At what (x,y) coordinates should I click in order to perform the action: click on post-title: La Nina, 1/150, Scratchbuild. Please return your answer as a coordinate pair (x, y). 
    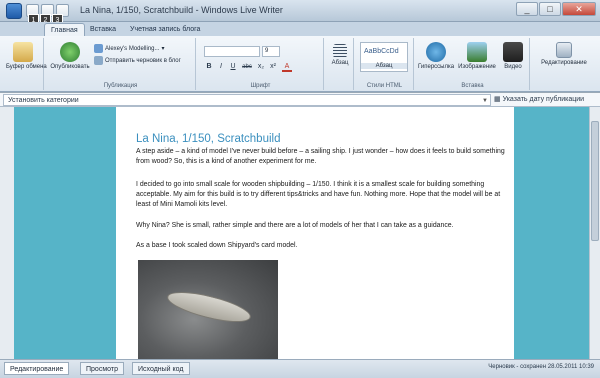
    Looking at the image, I should click on (208, 139).